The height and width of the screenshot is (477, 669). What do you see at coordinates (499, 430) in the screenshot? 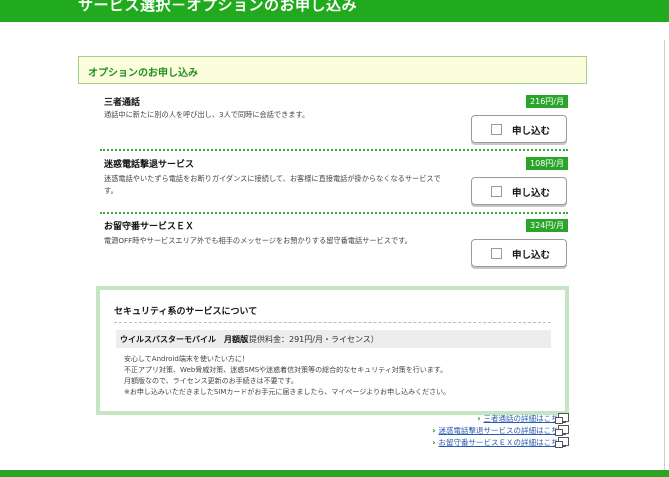
I see `detail-link-nuisance-call: › 迷惑電話撃退サービスの詳細はこちら` at bounding box center [499, 430].